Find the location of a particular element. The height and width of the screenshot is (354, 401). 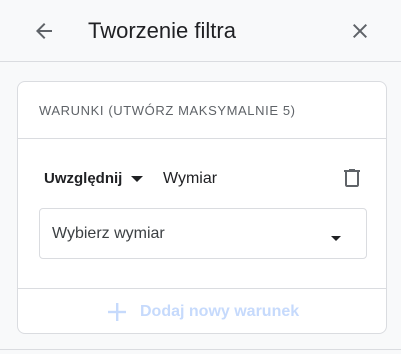

conditions-header: WARUNKI (UTWÓRZ MAKSYMALNIE 5) is located at coordinates (202, 110).